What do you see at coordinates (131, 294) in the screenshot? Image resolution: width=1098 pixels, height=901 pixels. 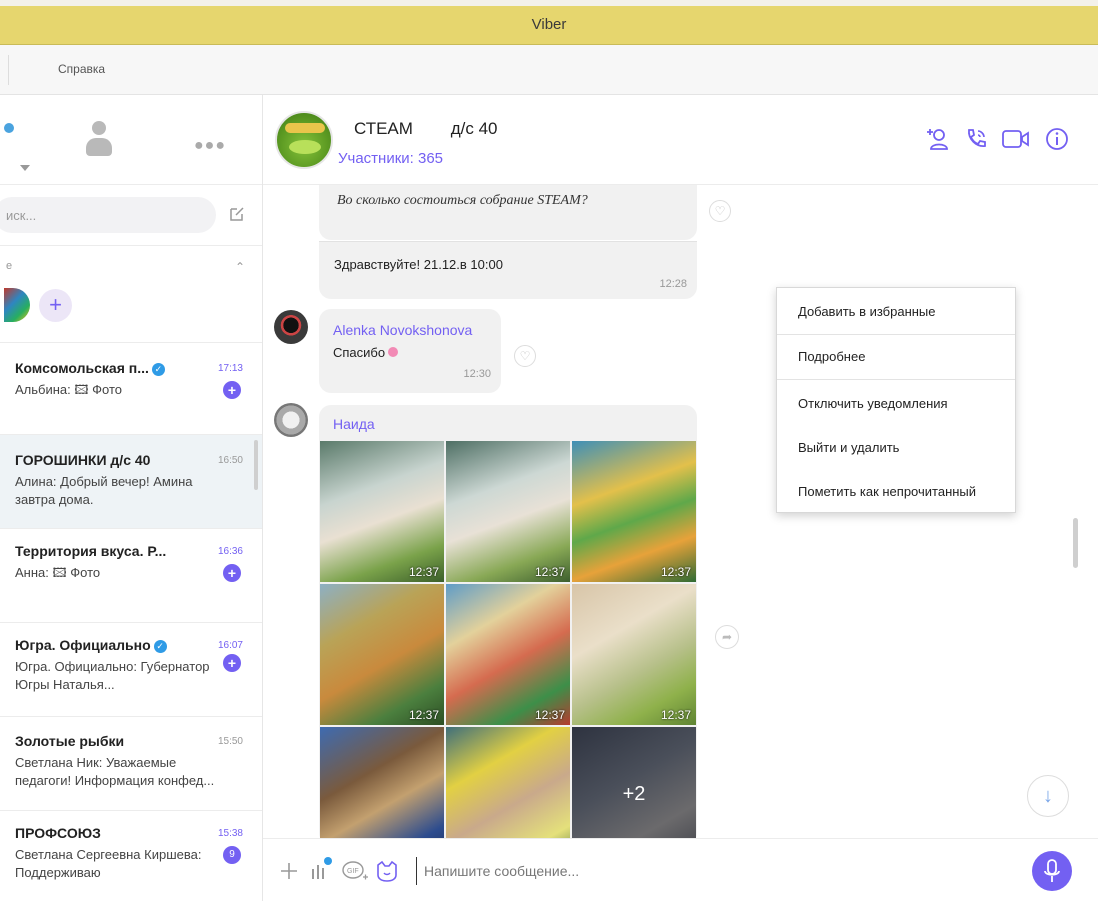 I see `favorites-section: е ⌃ +` at bounding box center [131, 294].